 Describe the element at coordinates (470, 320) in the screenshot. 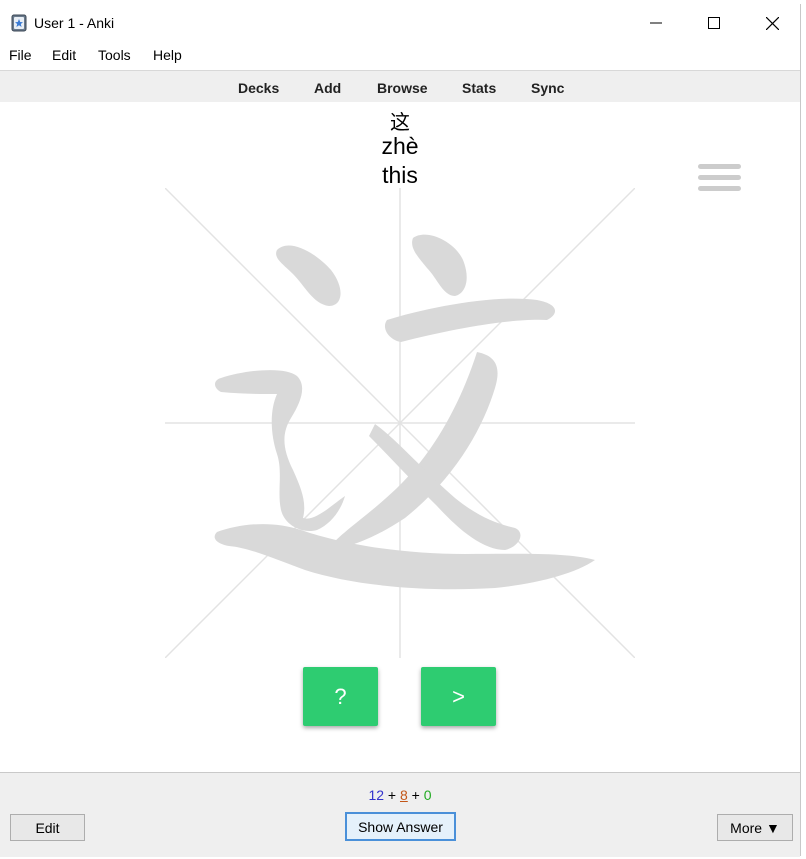

I see `stroke-horizontal` at that location.